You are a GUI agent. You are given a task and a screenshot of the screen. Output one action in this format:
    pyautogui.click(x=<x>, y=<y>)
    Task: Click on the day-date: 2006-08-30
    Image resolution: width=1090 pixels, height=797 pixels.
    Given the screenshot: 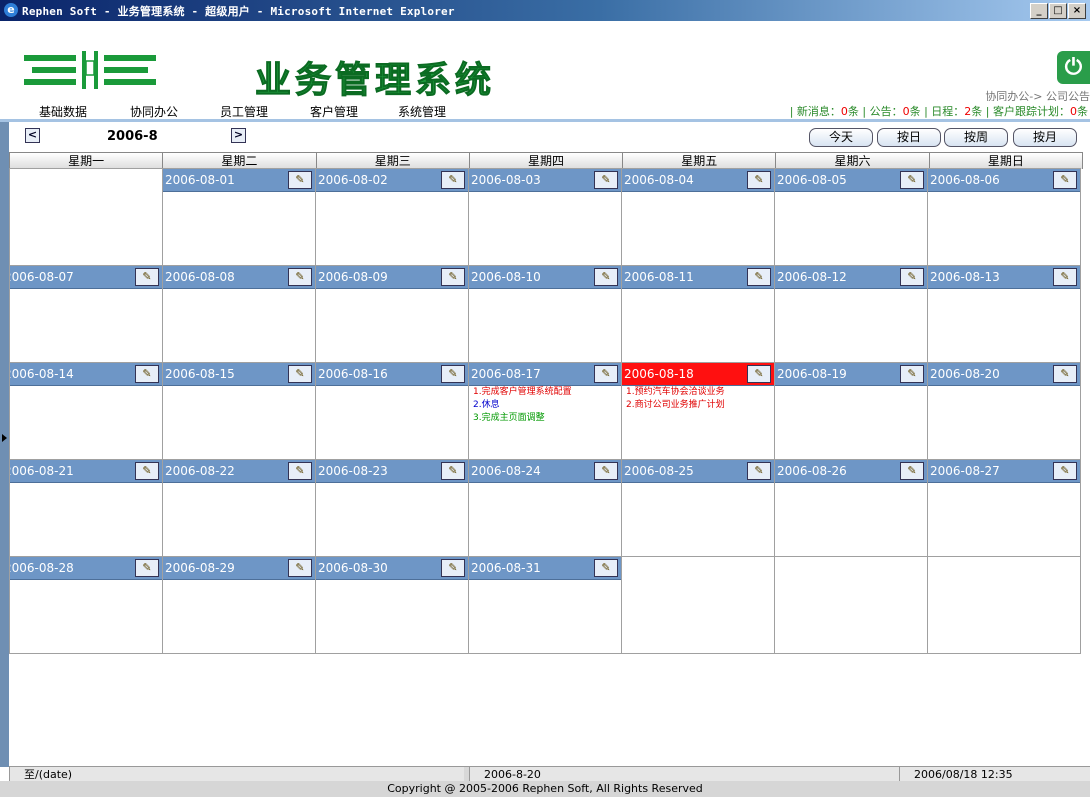 What is the action you would take?
    pyautogui.click(x=353, y=568)
    